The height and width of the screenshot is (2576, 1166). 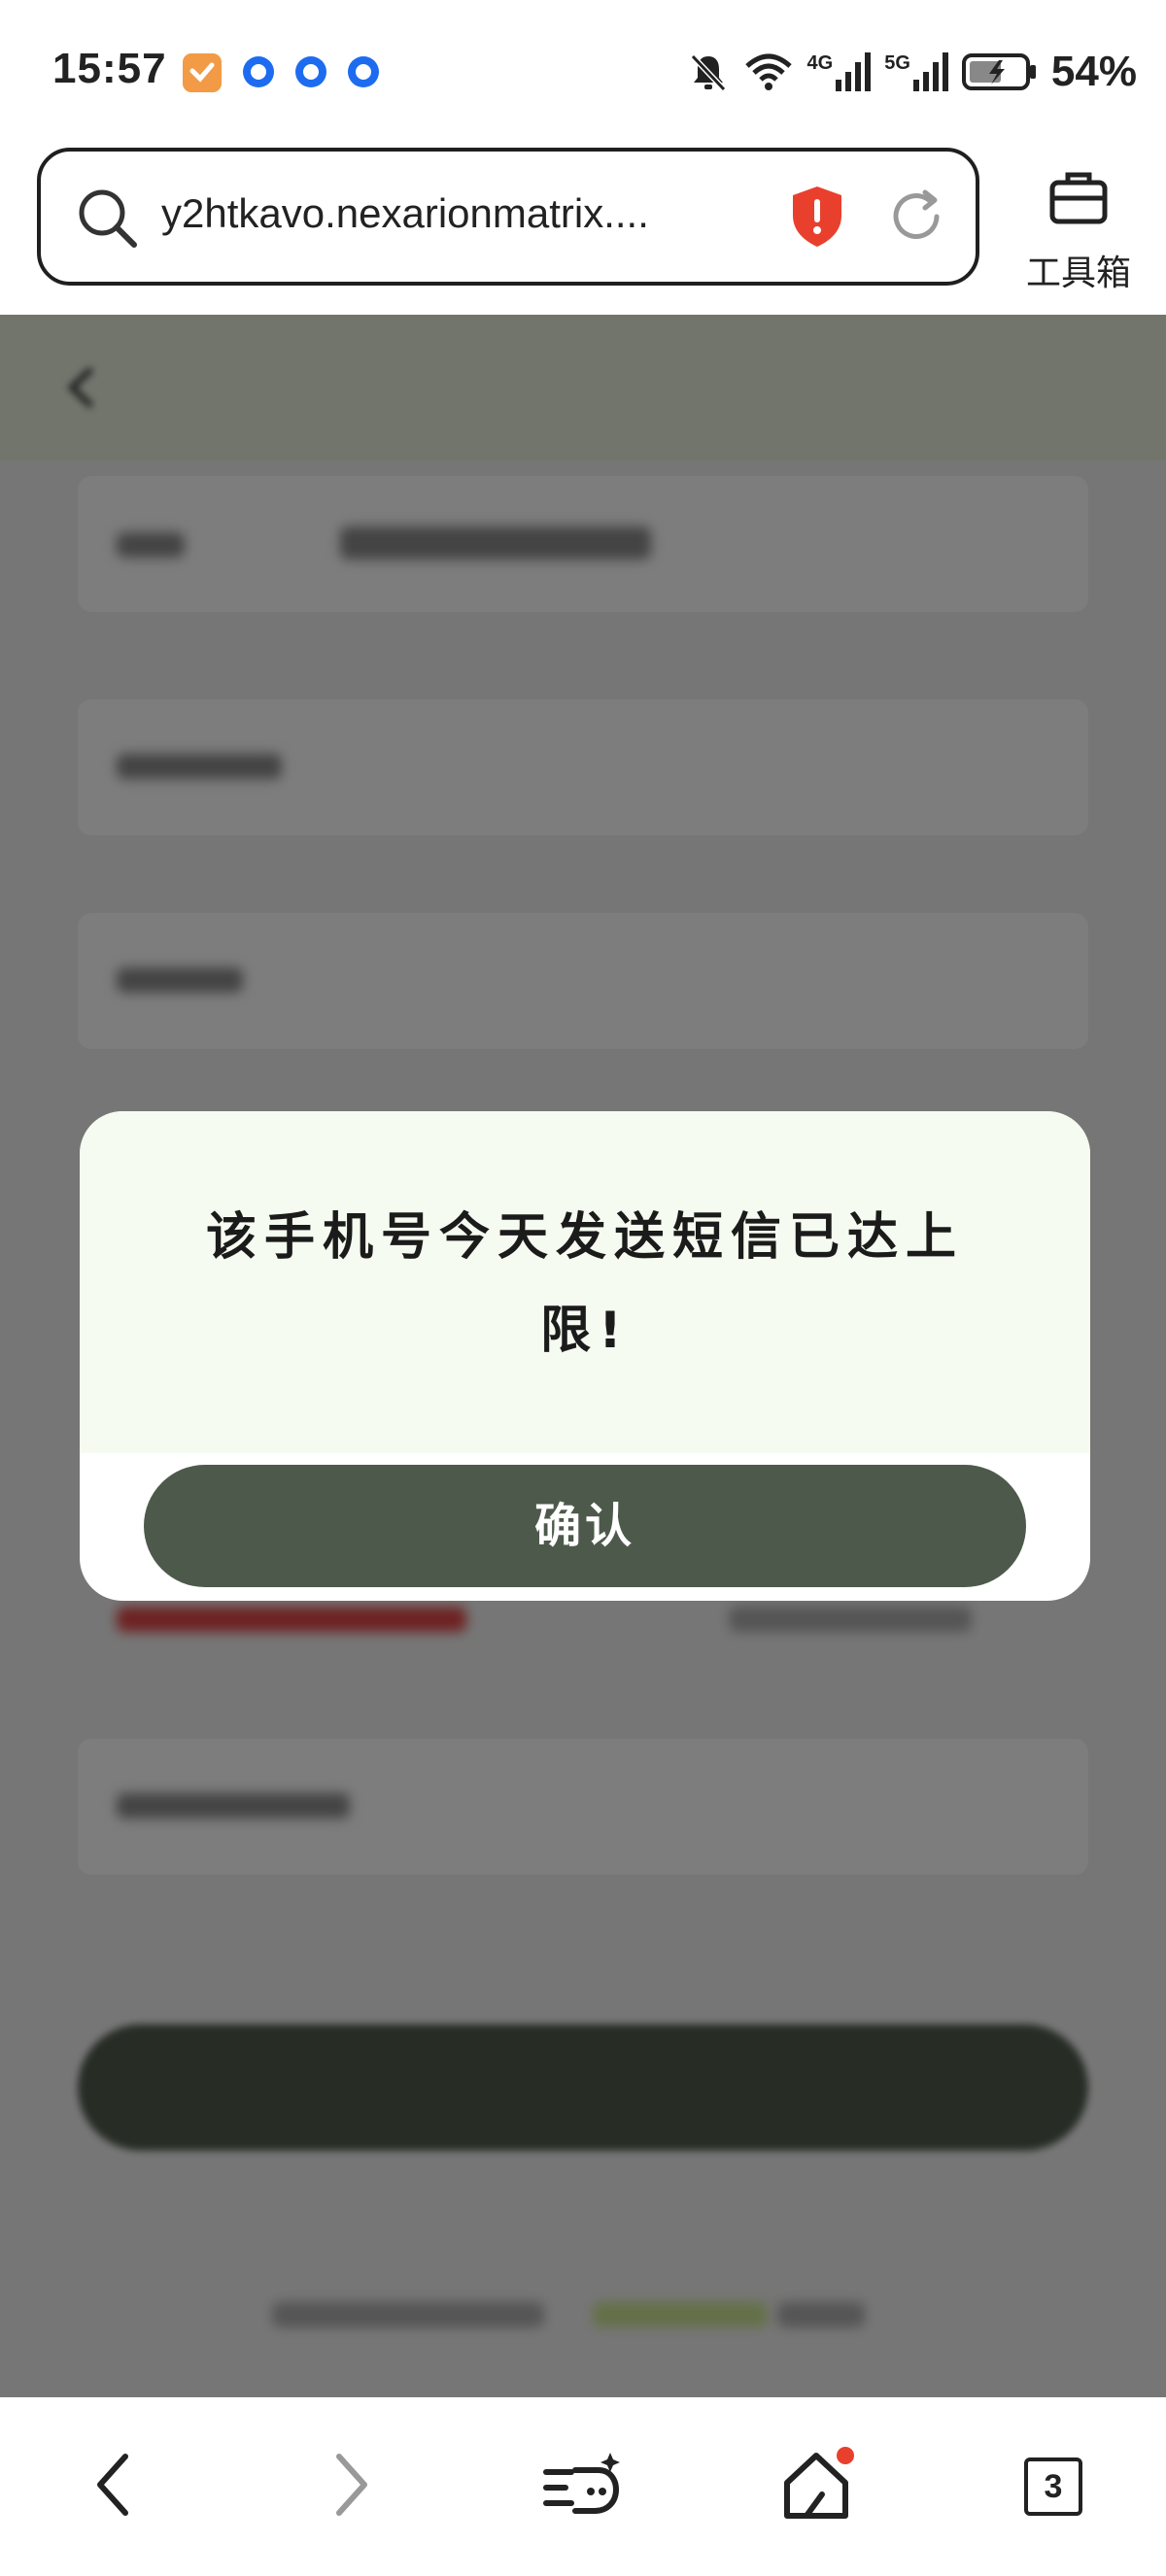 I want to click on browser-toolbar: y2htkavo.nexarionmatrix.... 工具箱, so click(x=583, y=230).